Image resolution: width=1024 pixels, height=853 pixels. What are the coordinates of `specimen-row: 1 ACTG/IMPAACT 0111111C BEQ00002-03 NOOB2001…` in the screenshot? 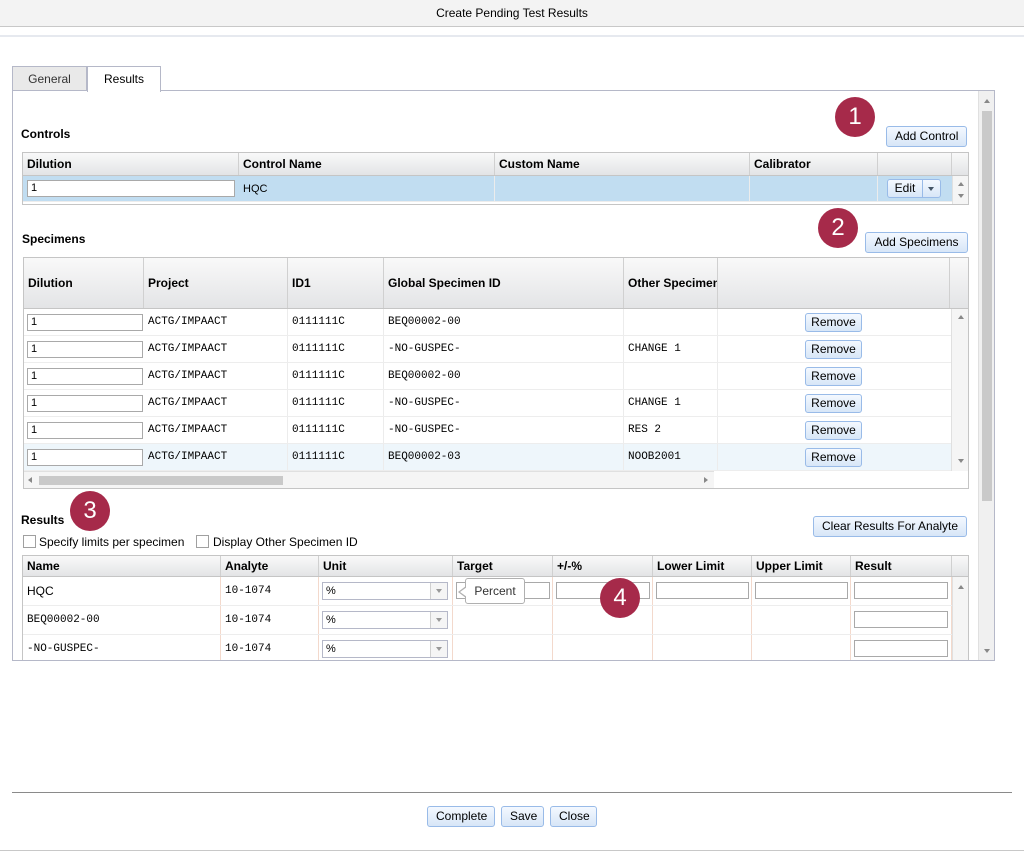 It's located at (487, 457).